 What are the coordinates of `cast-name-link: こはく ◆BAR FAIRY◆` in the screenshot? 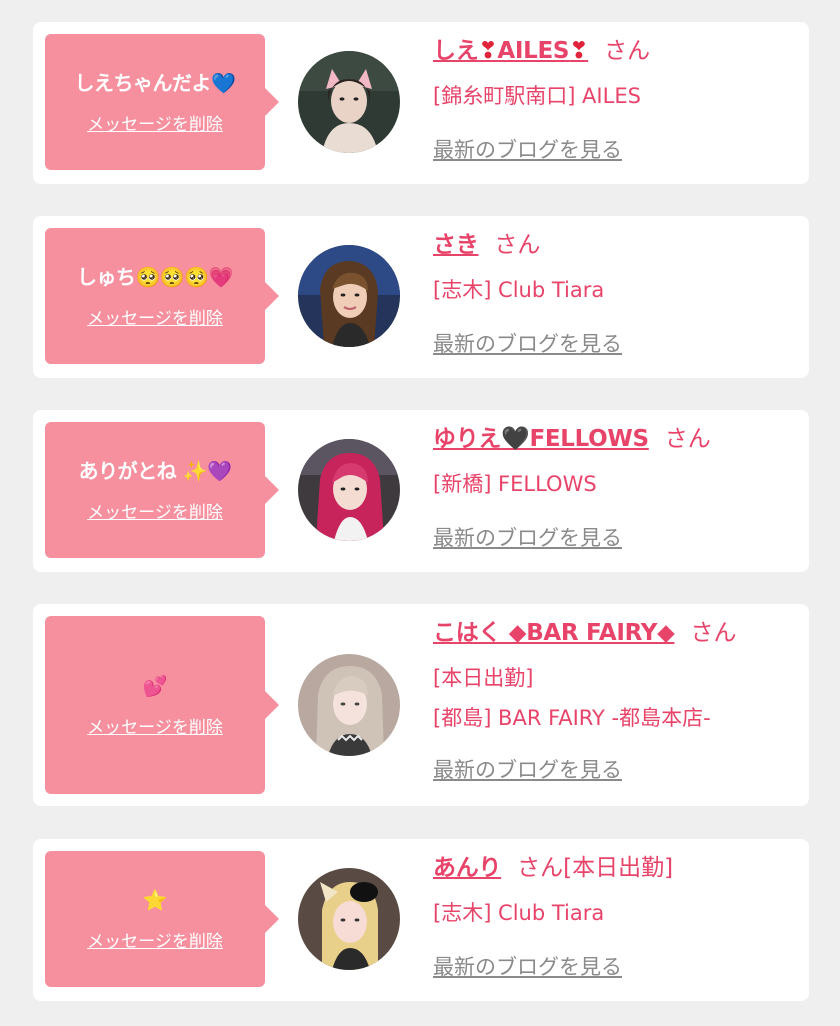 It's located at (554, 633).